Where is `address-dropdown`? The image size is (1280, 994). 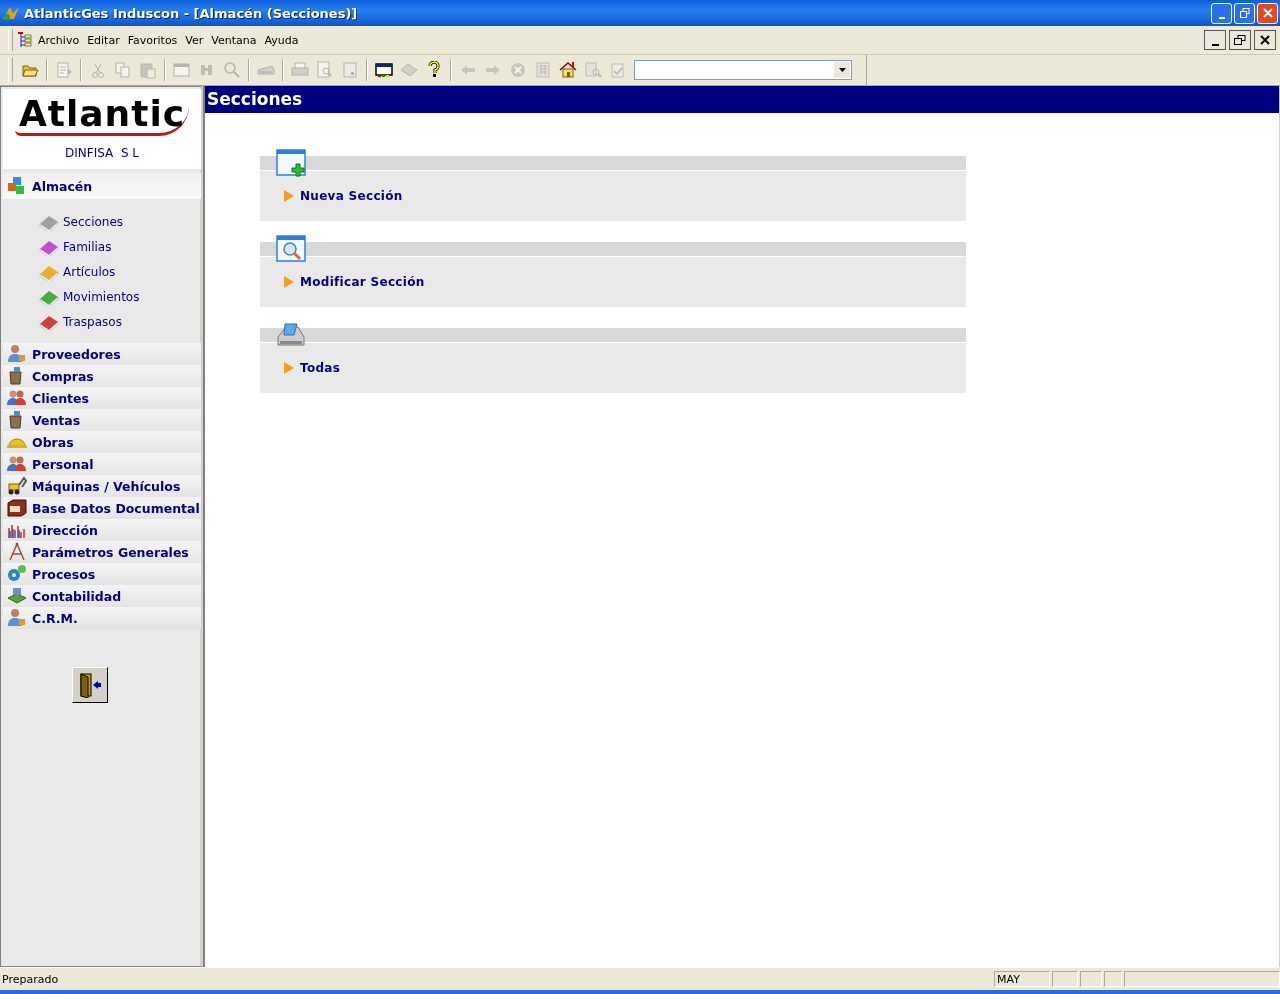 address-dropdown is located at coordinates (743, 70).